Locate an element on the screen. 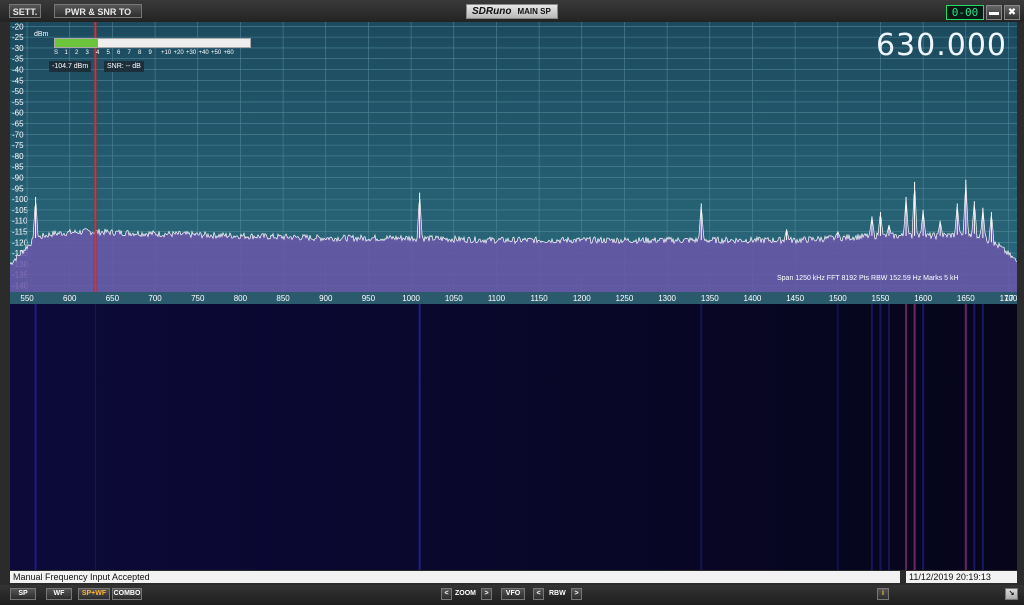 The height and width of the screenshot is (605, 1024). x-tick-label: 1250 is located at coordinates (625, 298).